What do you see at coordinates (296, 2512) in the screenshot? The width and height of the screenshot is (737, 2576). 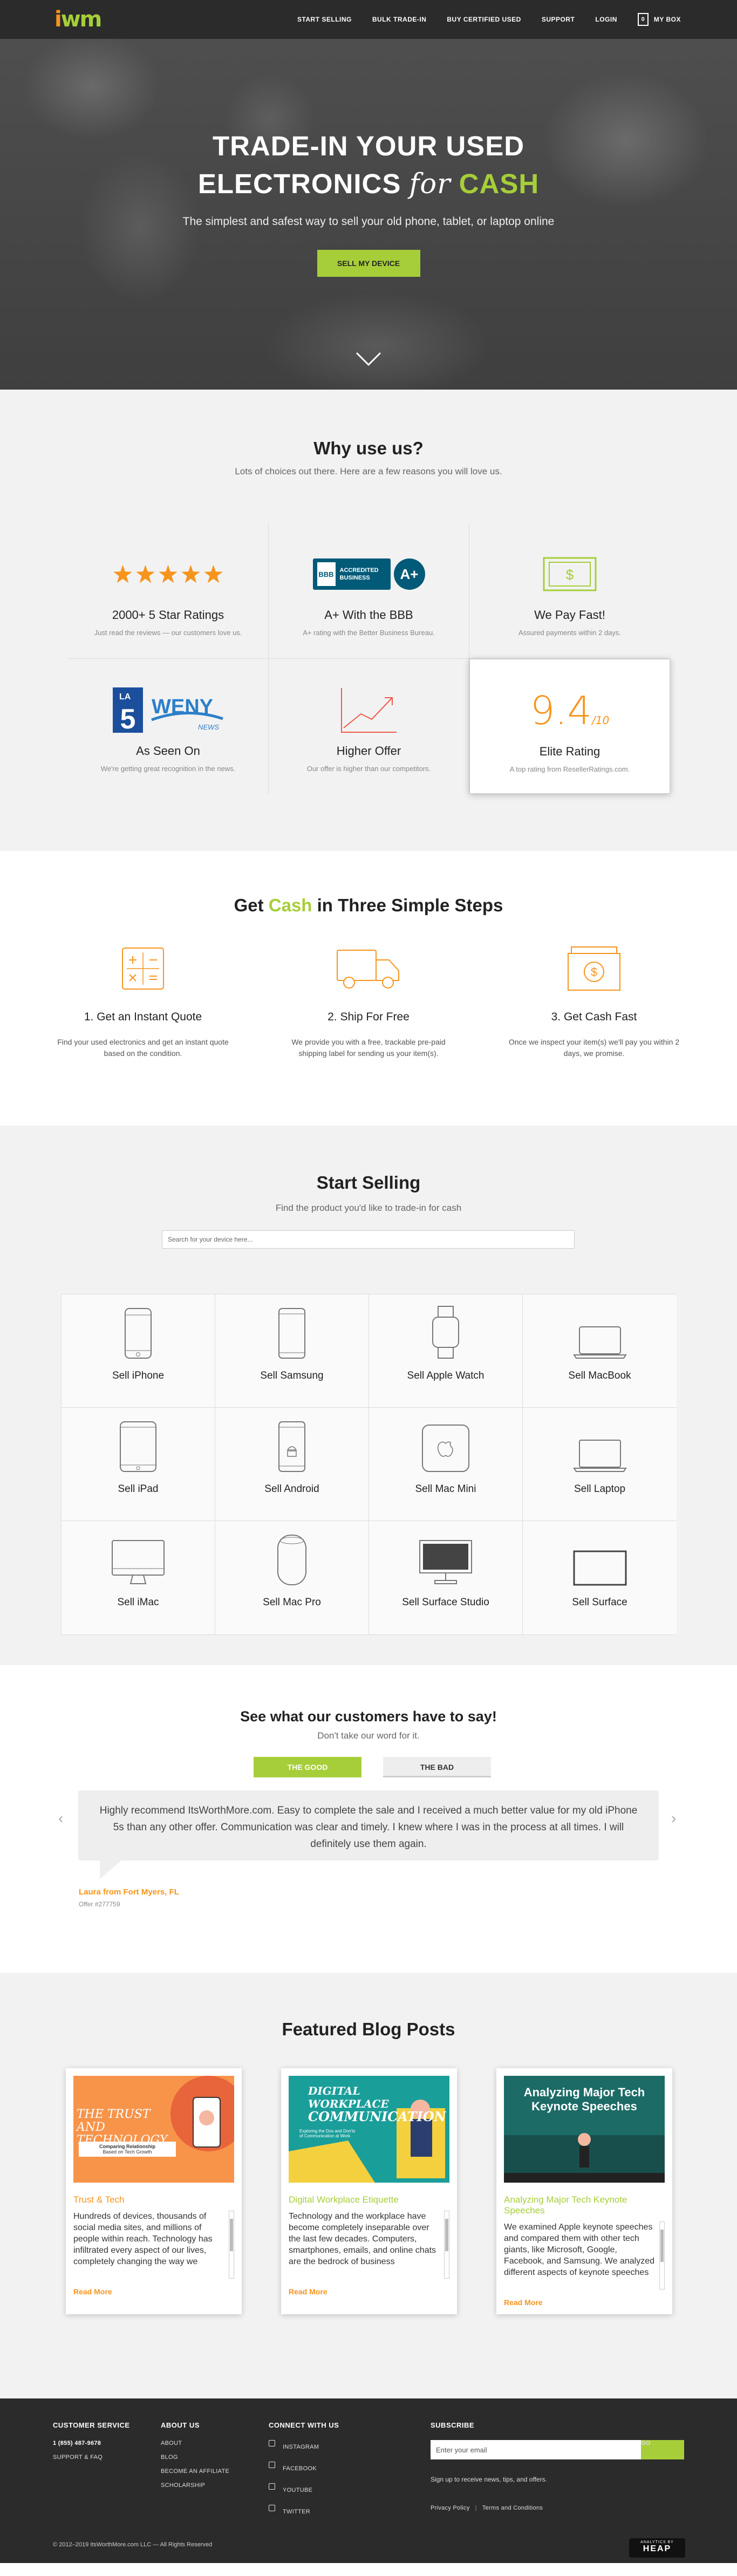 I see `social-label: TWITTER` at bounding box center [296, 2512].